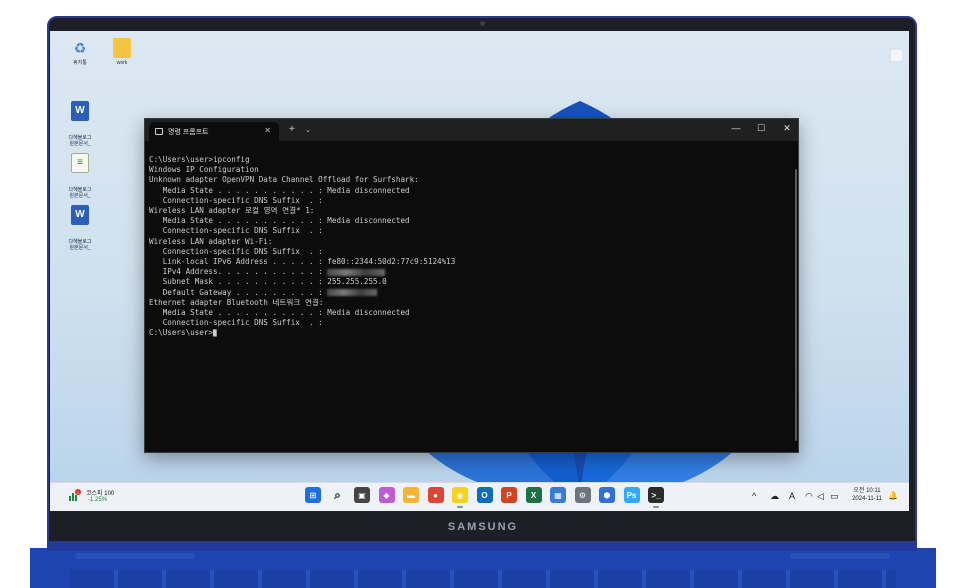 Image resolution: width=966 pixels, height=588 pixels. Describe the element at coordinates (122, 63) in the screenshot. I see `desktop-icon-label: work` at that location.